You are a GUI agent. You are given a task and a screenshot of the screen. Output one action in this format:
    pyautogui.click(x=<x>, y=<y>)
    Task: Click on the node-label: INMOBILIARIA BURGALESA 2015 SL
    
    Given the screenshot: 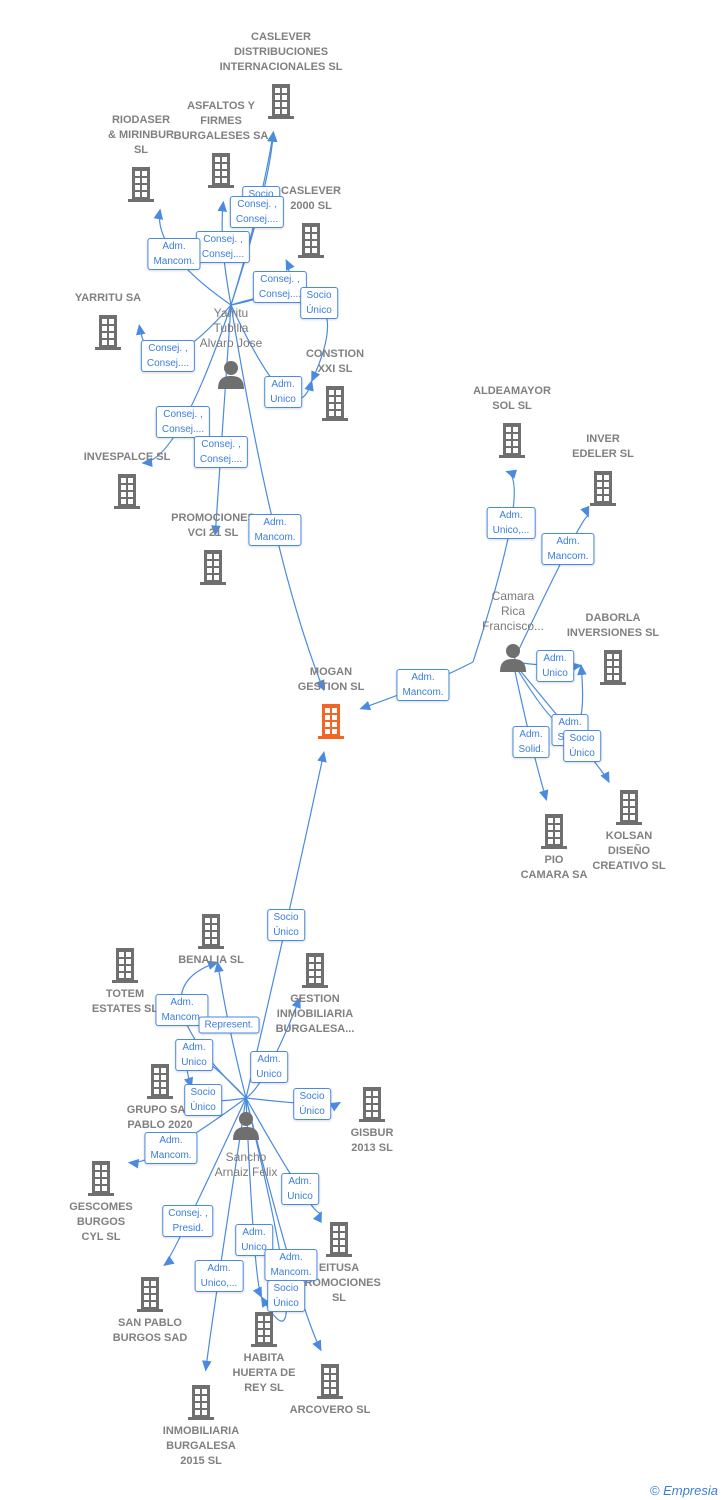 What is the action you would take?
    pyautogui.click(x=201, y=1446)
    